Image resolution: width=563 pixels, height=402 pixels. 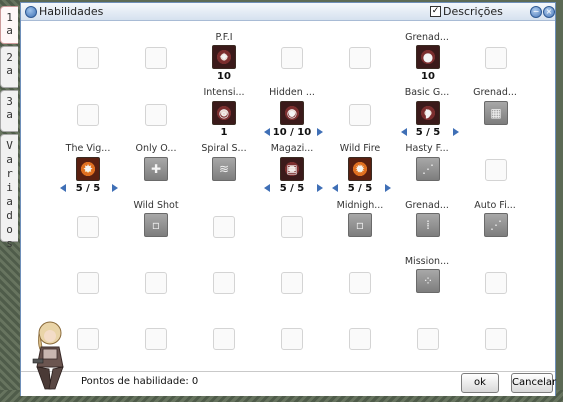 I want to click on intensify-skill-icon: ◎, so click(x=224, y=113).